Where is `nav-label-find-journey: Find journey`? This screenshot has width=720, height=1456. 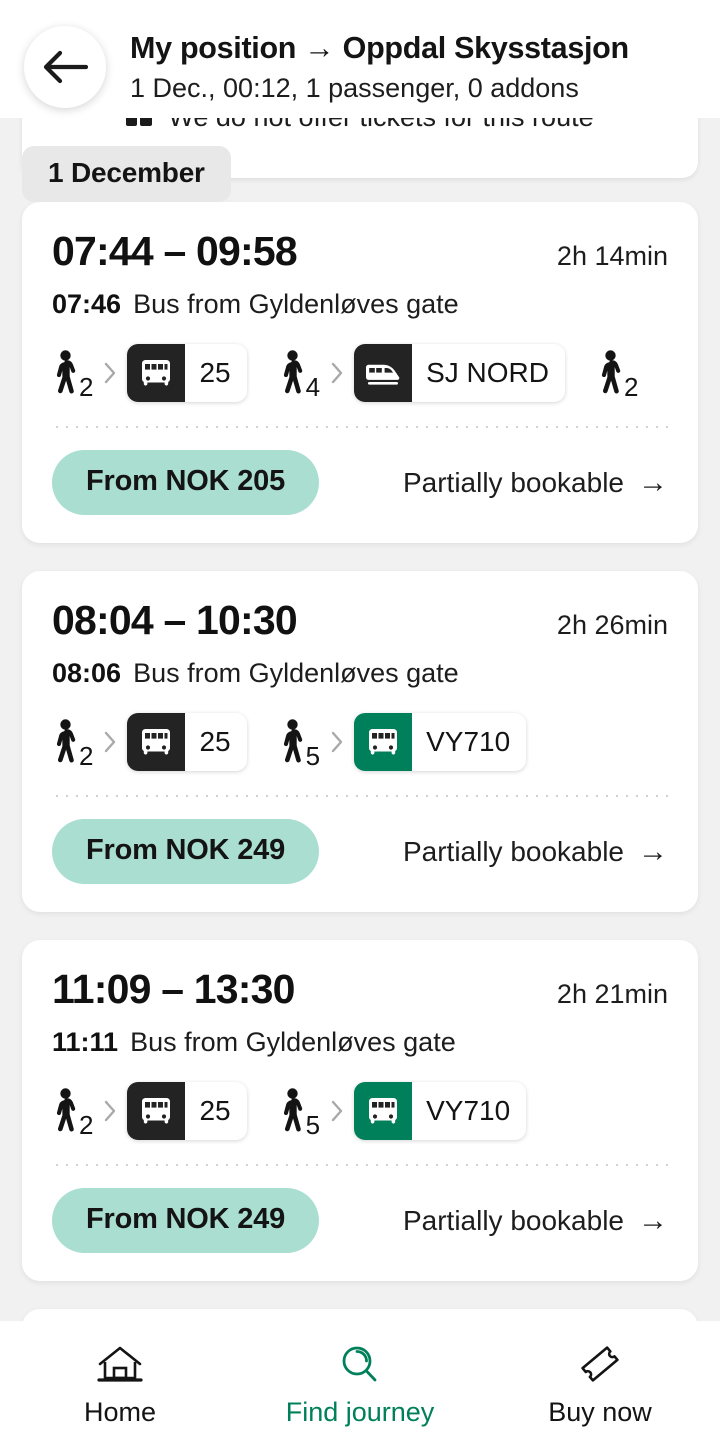
nav-label-find-journey: Find journey is located at coordinates (360, 1412).